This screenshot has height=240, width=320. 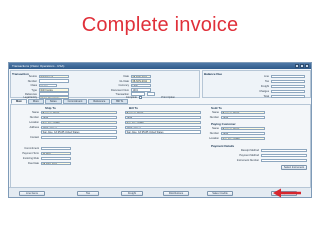 I want to click on sold-to-name-label: Name, so click(x=215, y=112).